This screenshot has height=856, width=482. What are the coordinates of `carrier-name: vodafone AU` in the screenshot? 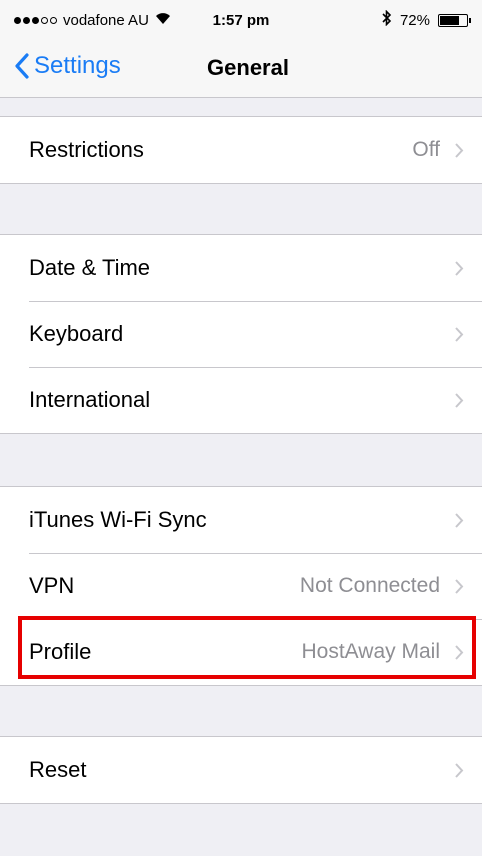 It's located at (106, 20).